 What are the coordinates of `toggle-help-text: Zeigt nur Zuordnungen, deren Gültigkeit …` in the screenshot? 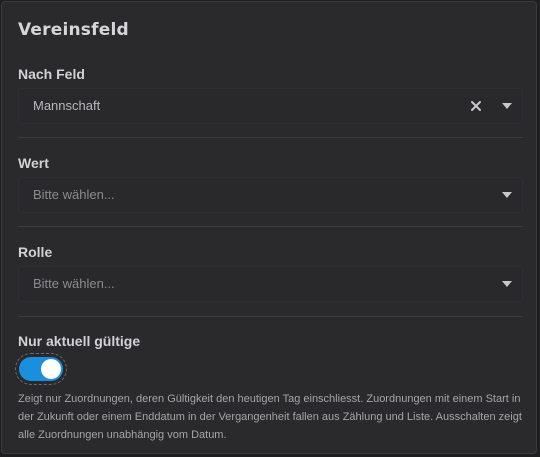 It's located at (270, 417).